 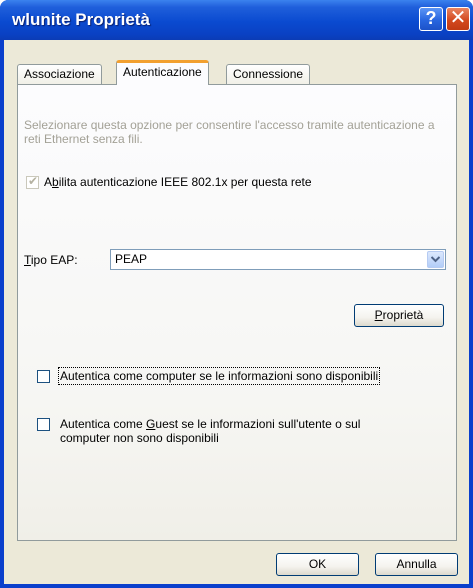 What do you see at coordinates (399, 315) in the screenshot?
I see `properties-button: Proprietà` at bounding box center [399, 315].